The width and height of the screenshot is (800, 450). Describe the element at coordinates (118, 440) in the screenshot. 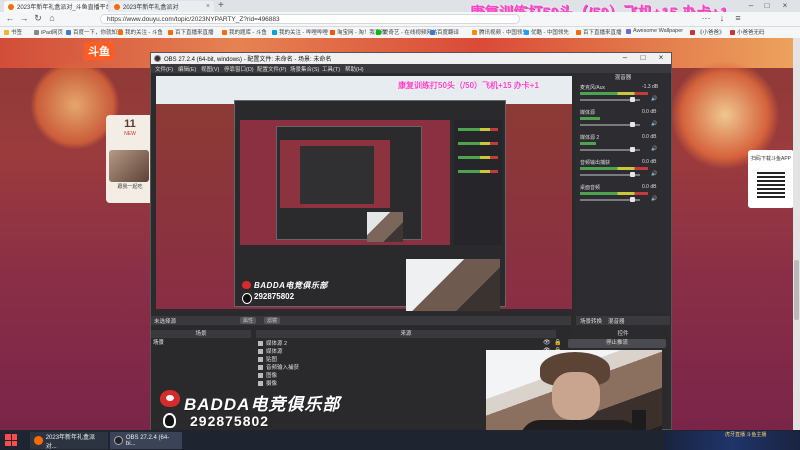

I see `obs-icon` at that location.